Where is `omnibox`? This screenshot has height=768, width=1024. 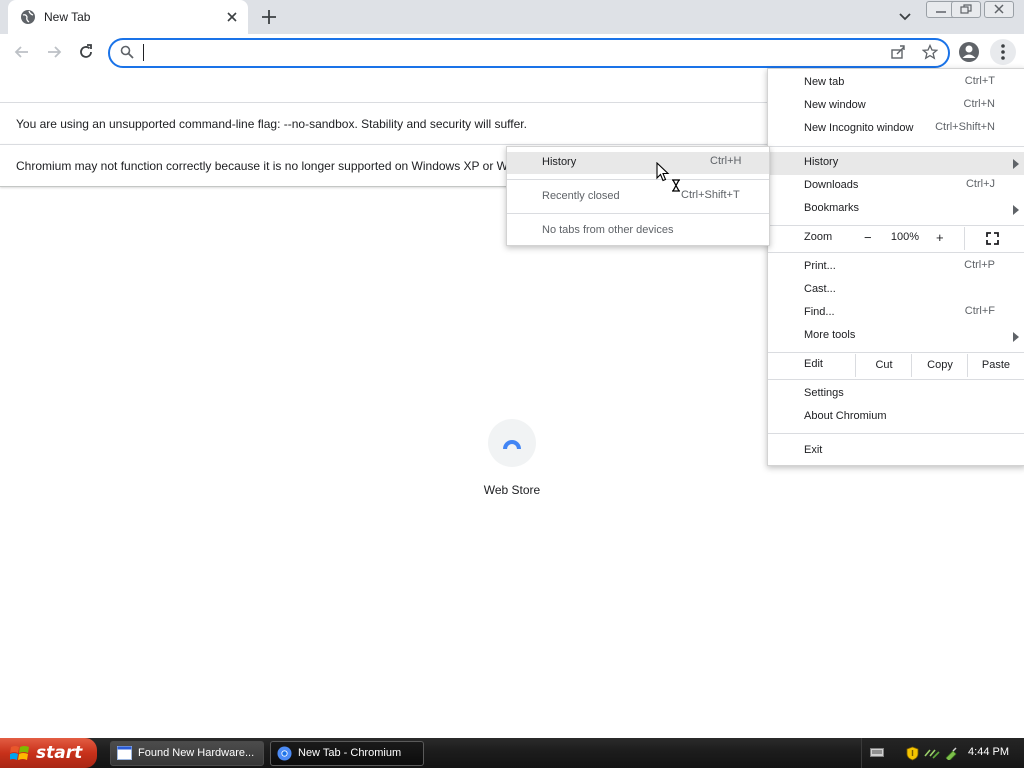 omnibox is located at coordinates (529, 53).